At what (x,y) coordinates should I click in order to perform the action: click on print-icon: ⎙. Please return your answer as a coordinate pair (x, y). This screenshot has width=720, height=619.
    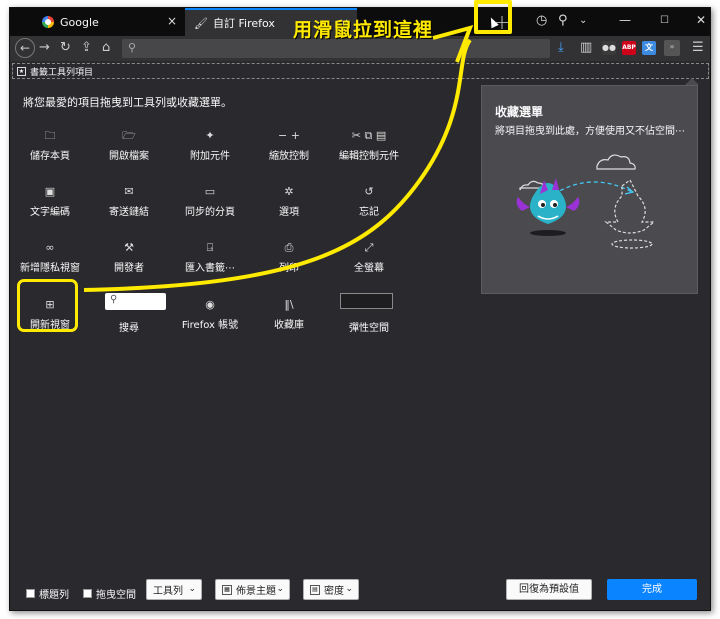
    Looking at the image, I should click on (289, 247).